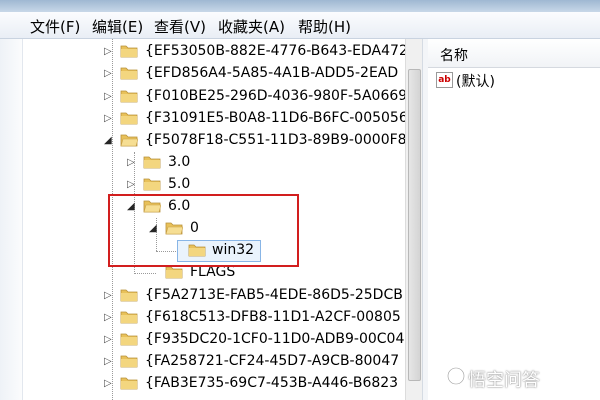 The width and height of the screenshot is (600, 400). What do you see at coordinates (504, 380) in the screenshot?
I see `watermark-text: 悟空问答` at bounding box center [504, 380].